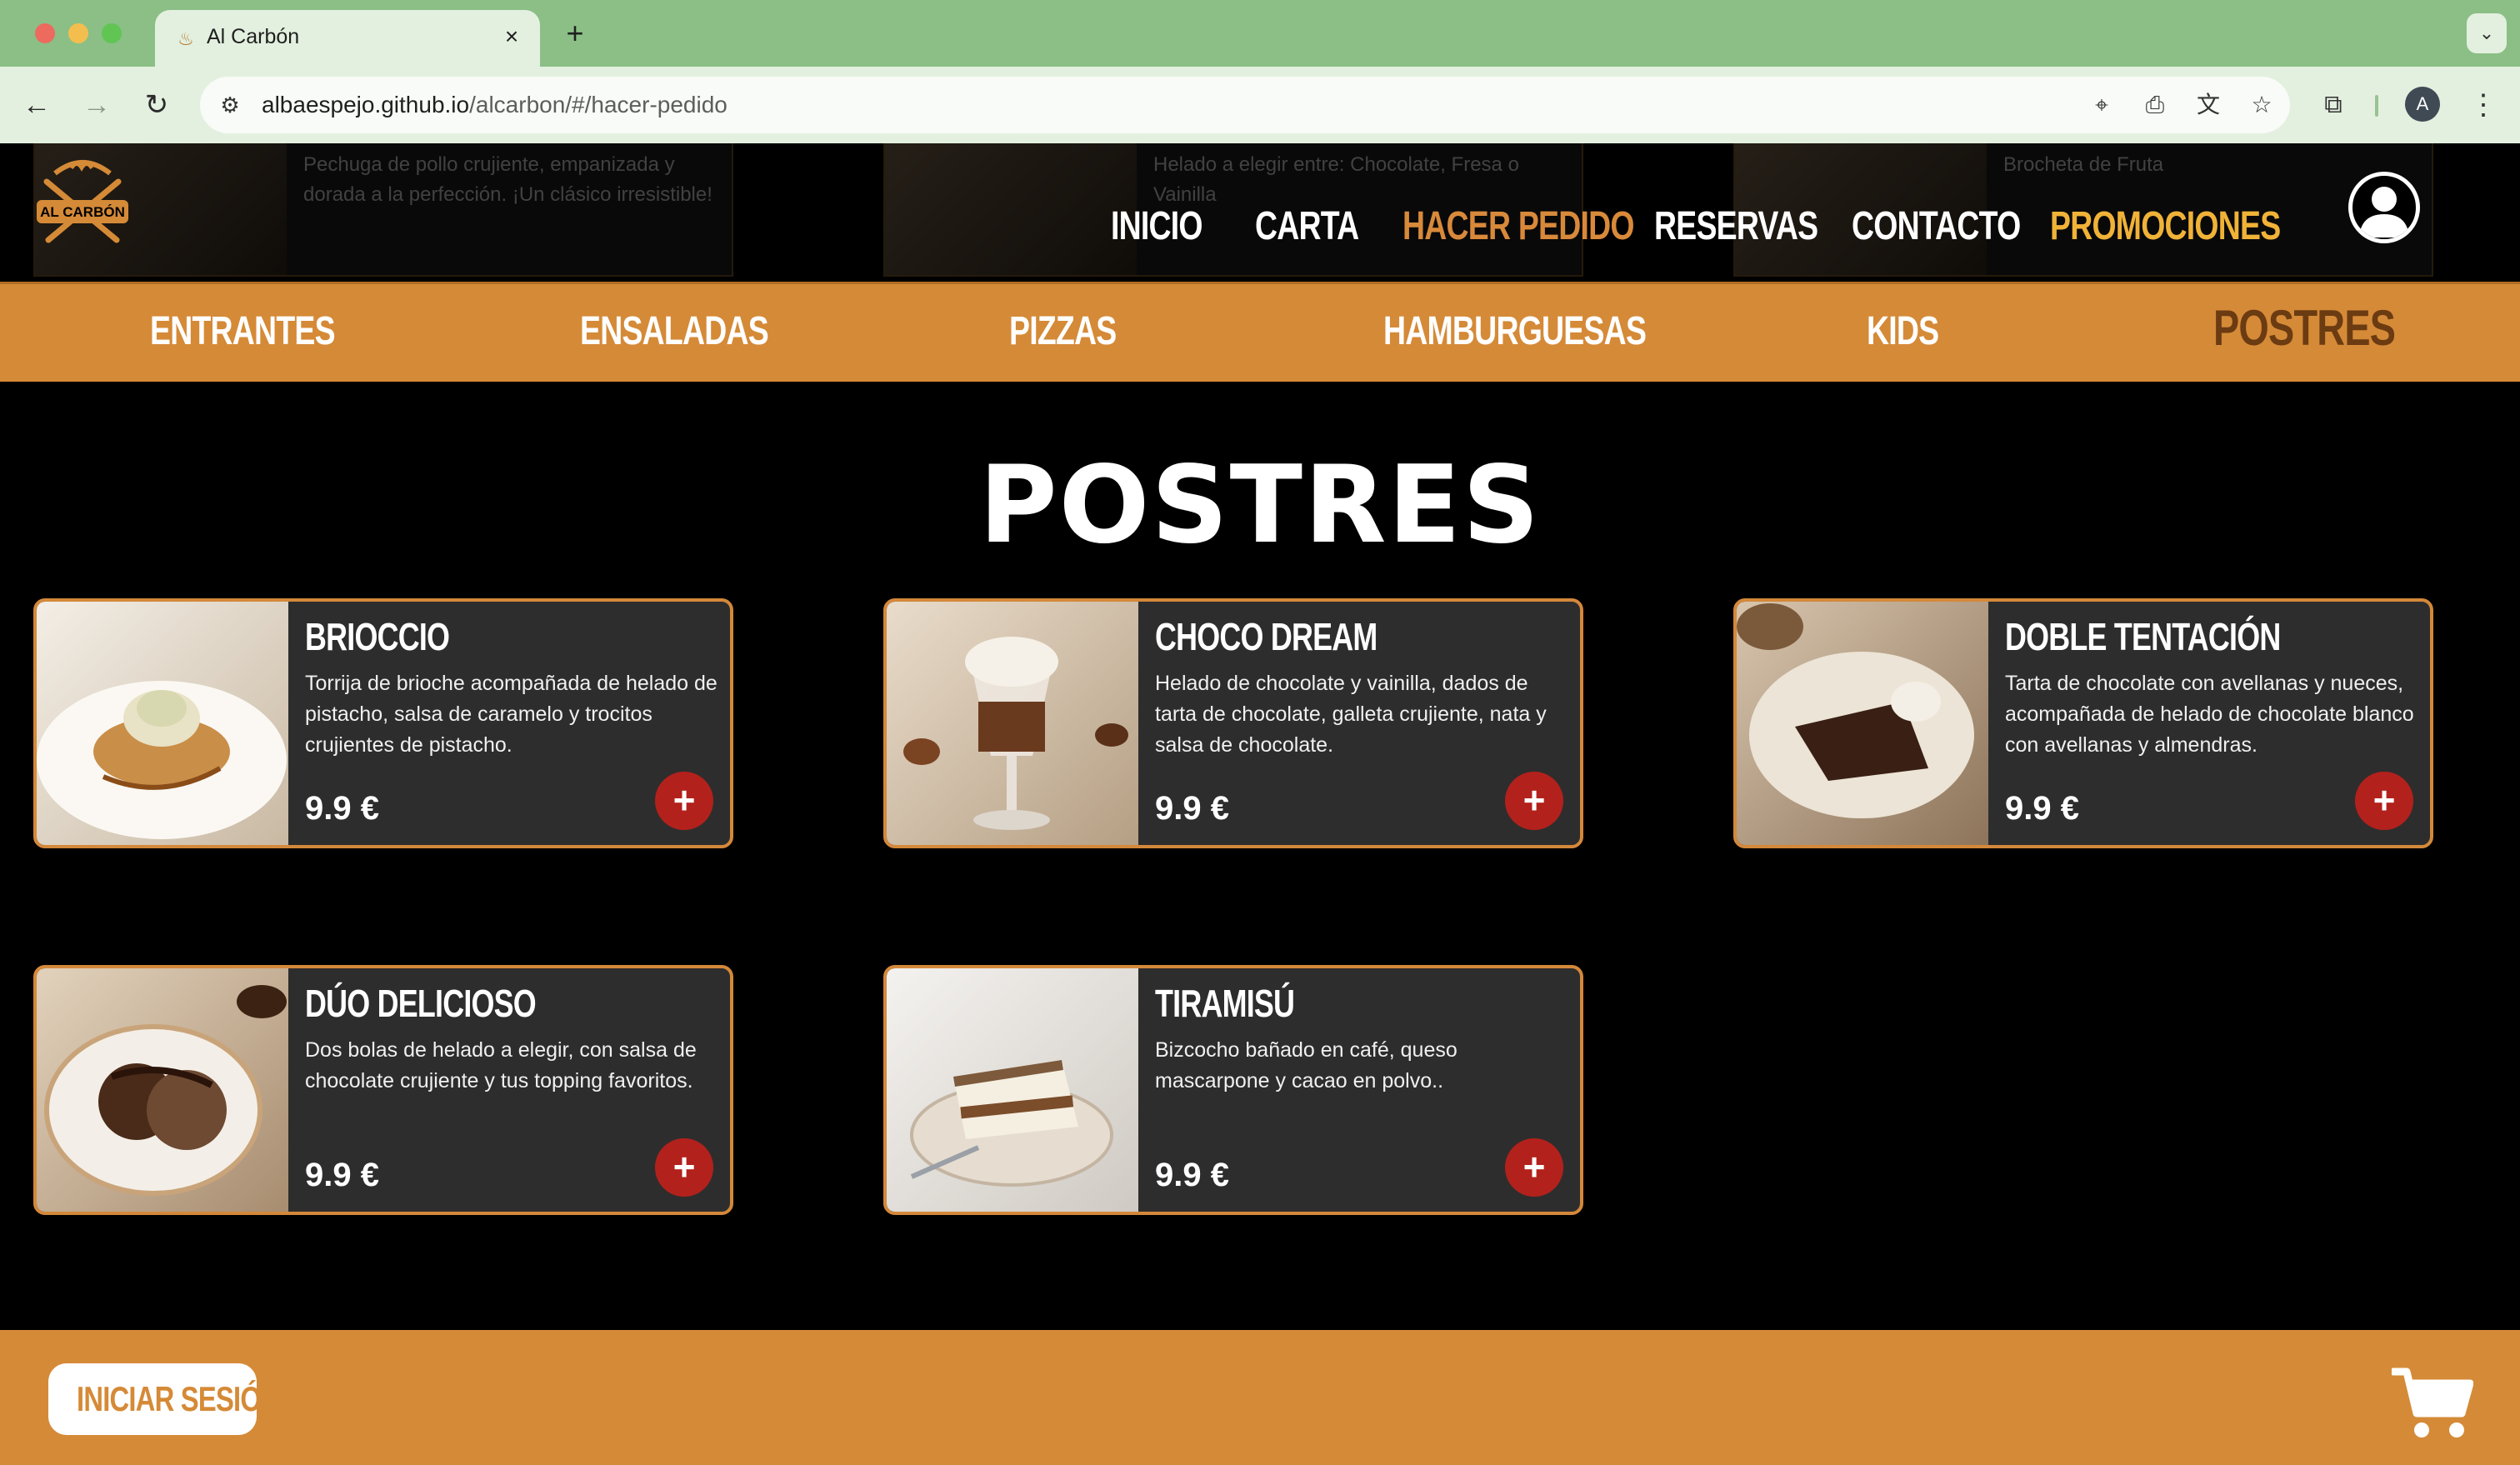  Describe the element at coordinates (366, 105) in the screenshot. I see `url-domain: albaespejo.github.io` at that location.